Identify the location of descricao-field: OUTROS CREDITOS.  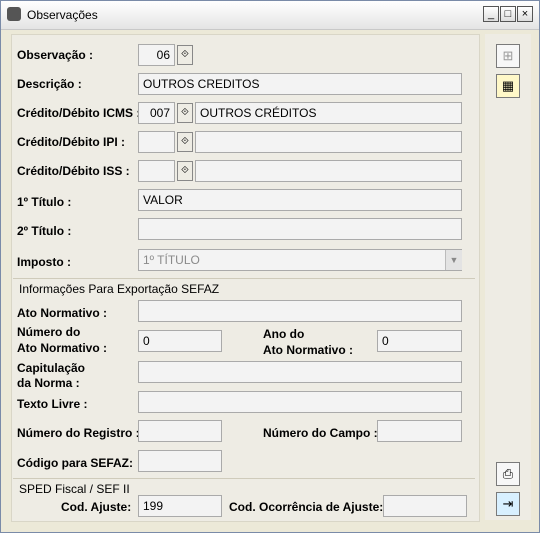
(300, 84).